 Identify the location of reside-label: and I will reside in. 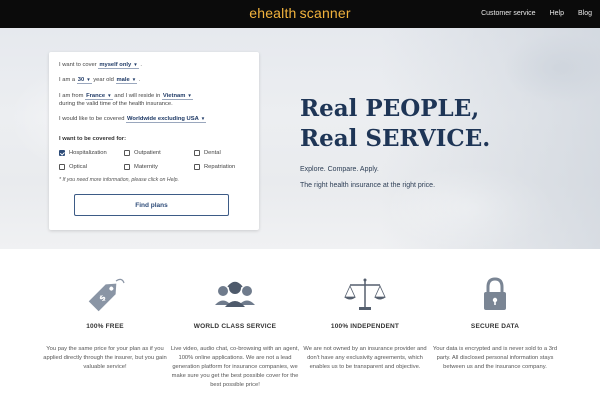
(137, 96).